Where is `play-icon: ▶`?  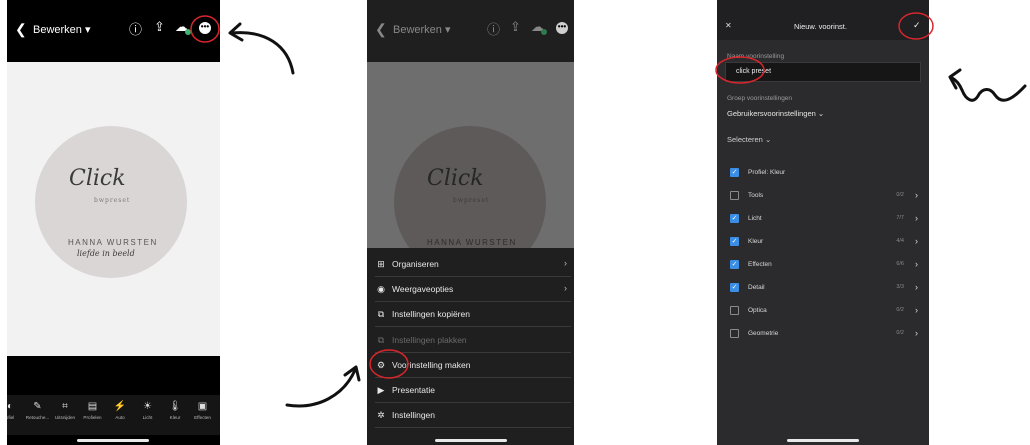
play-icon: ▶ is located at coordinates (381, 390).